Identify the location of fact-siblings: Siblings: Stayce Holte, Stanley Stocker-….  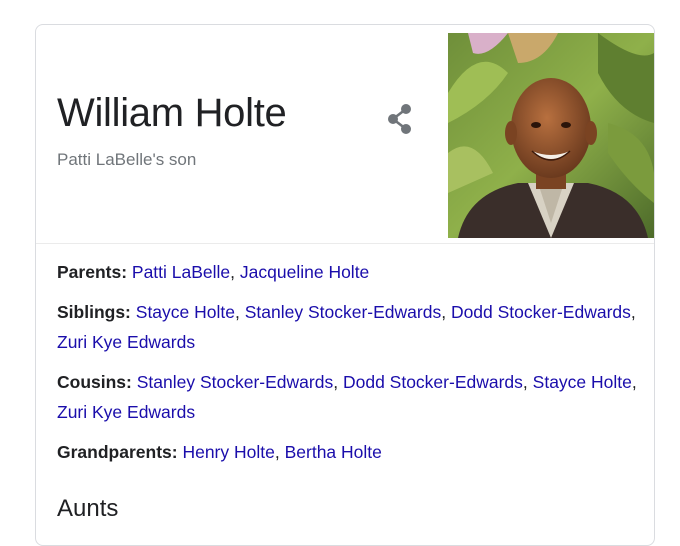
(346, 327).